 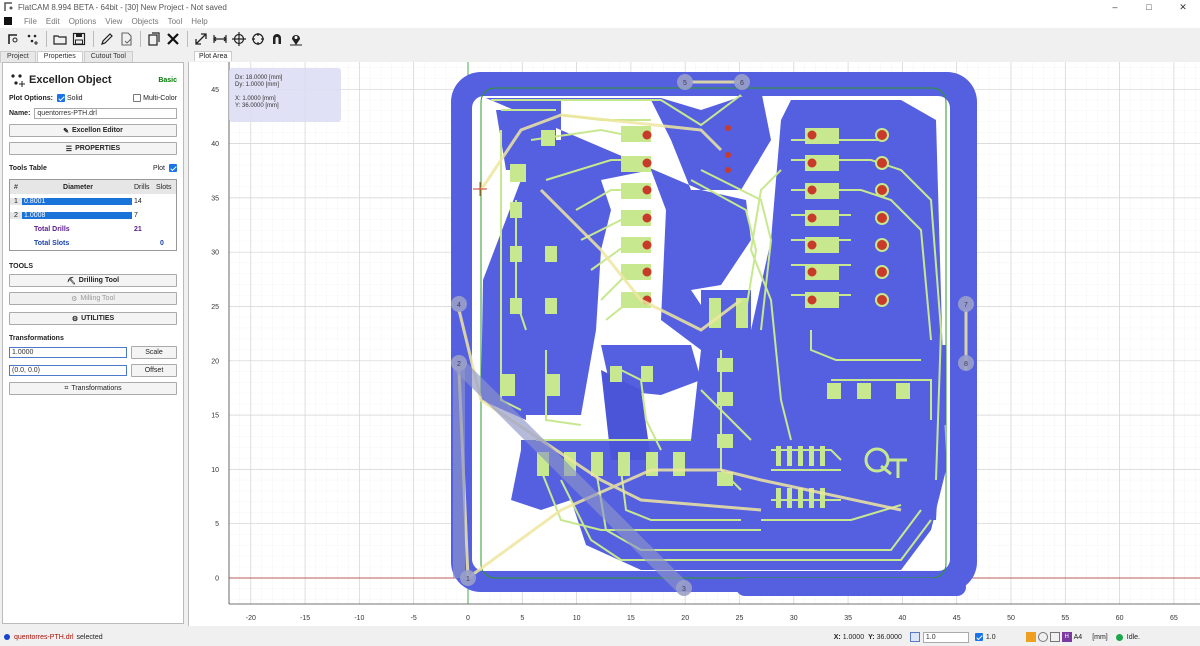 I want to click on new-excellon-icon, so click(x=32, y=39).